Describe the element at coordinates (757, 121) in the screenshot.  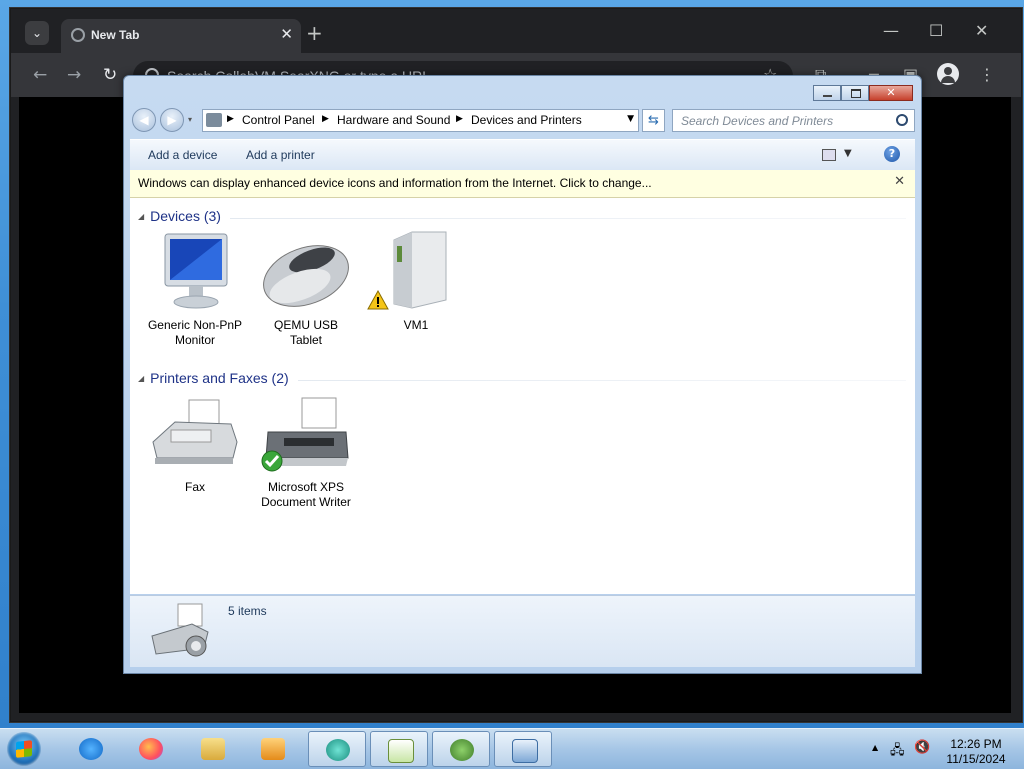
I see `search-placeholder: Search Devices and Printers` at that location.